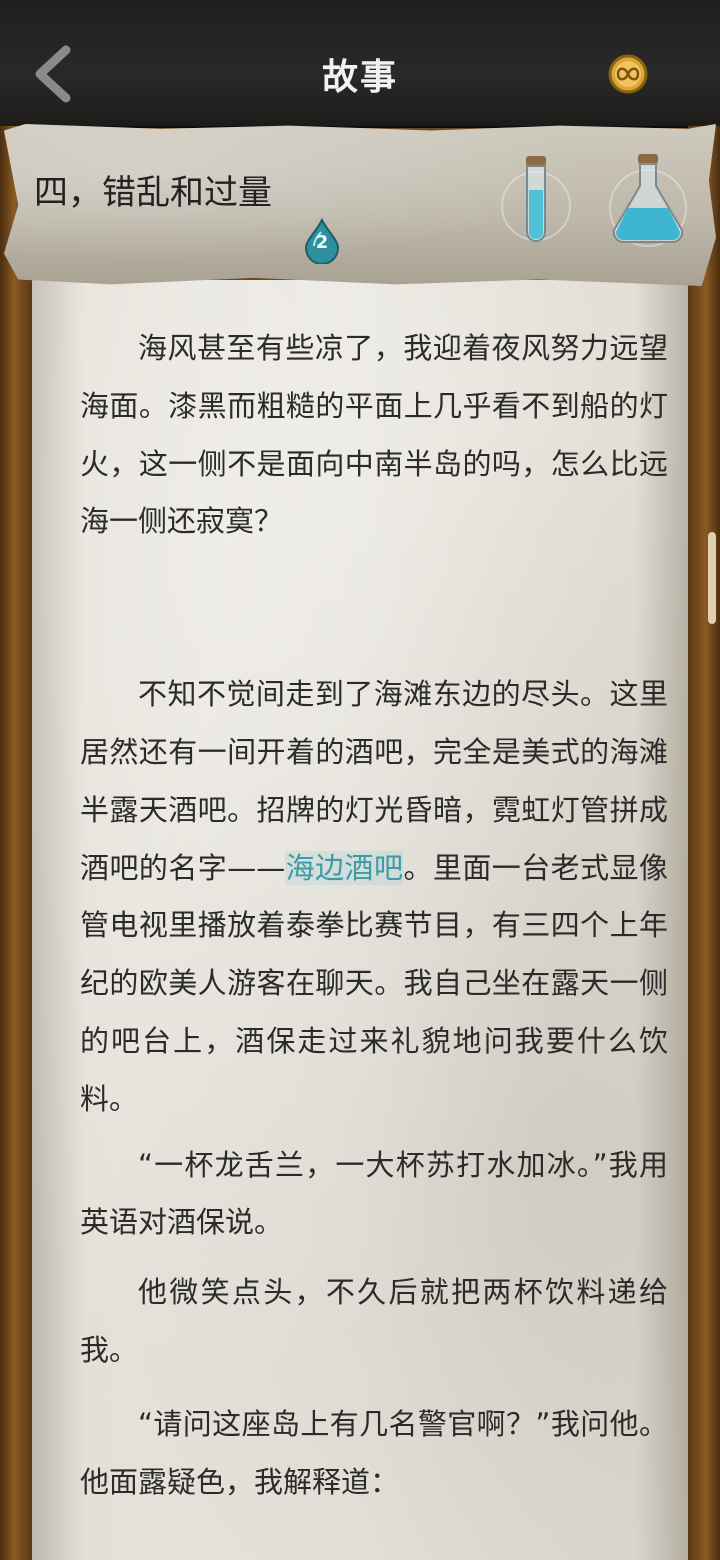  I want to click on story-paragraph: 他微笑点头，不久后就把两杯饮料递给我。, so click(374, 1321).